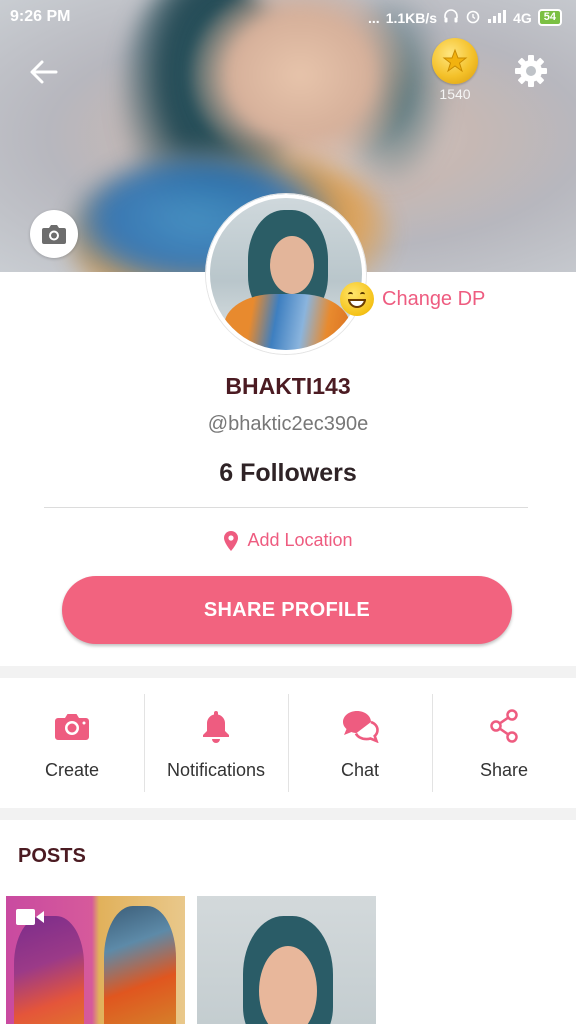 This screenshot has height=1024, width=576. What do you see at coordinates (287, 610) in the screenshot?
I see `share-profile-button: SHARE PROFILE` at bounding box center [287, 610].